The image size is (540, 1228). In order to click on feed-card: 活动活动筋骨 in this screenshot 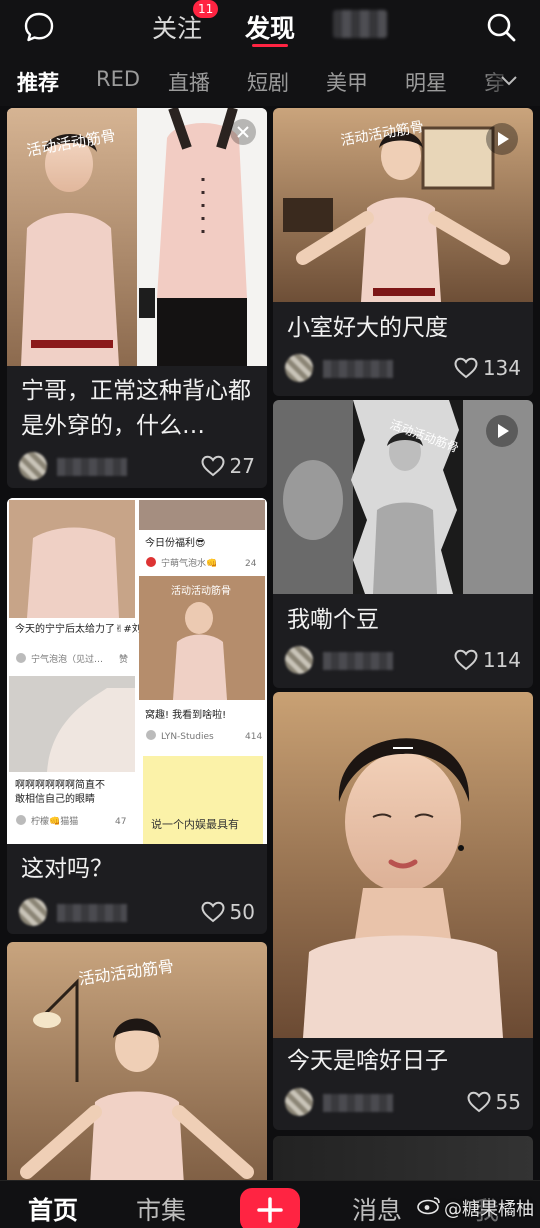, I will do `click(137, 1061)`.